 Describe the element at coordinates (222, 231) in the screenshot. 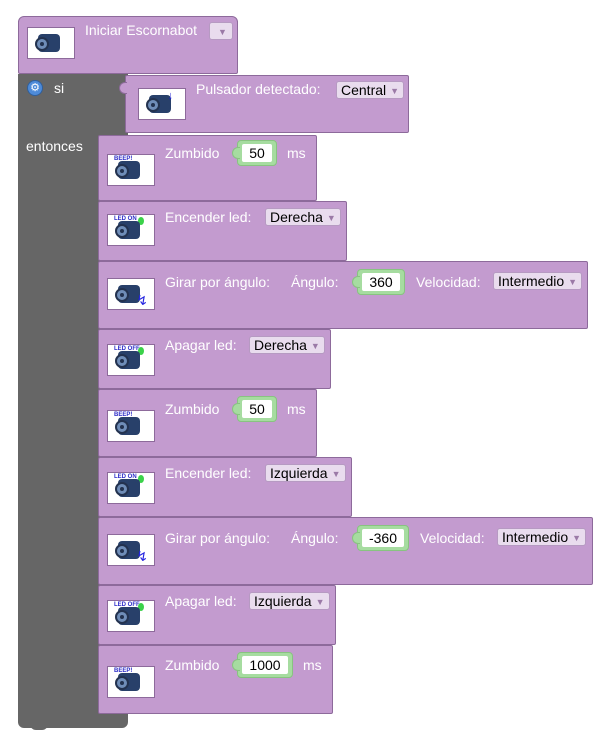

I see `led-on-block: LED ON Encender led: Derecha ▼` at that location.